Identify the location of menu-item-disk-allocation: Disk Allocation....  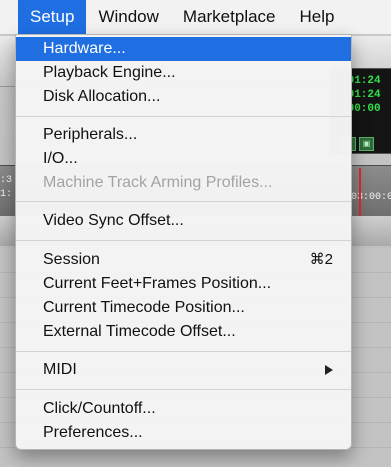
(183, 97).